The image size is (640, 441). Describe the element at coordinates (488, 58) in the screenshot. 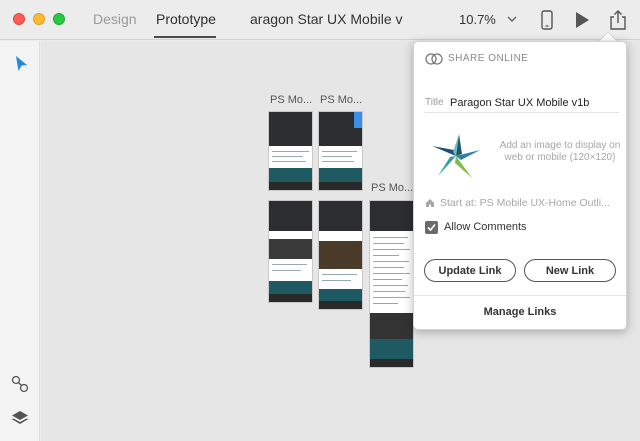

I see `share-online-heading: SHARE ONLINE` at that location.